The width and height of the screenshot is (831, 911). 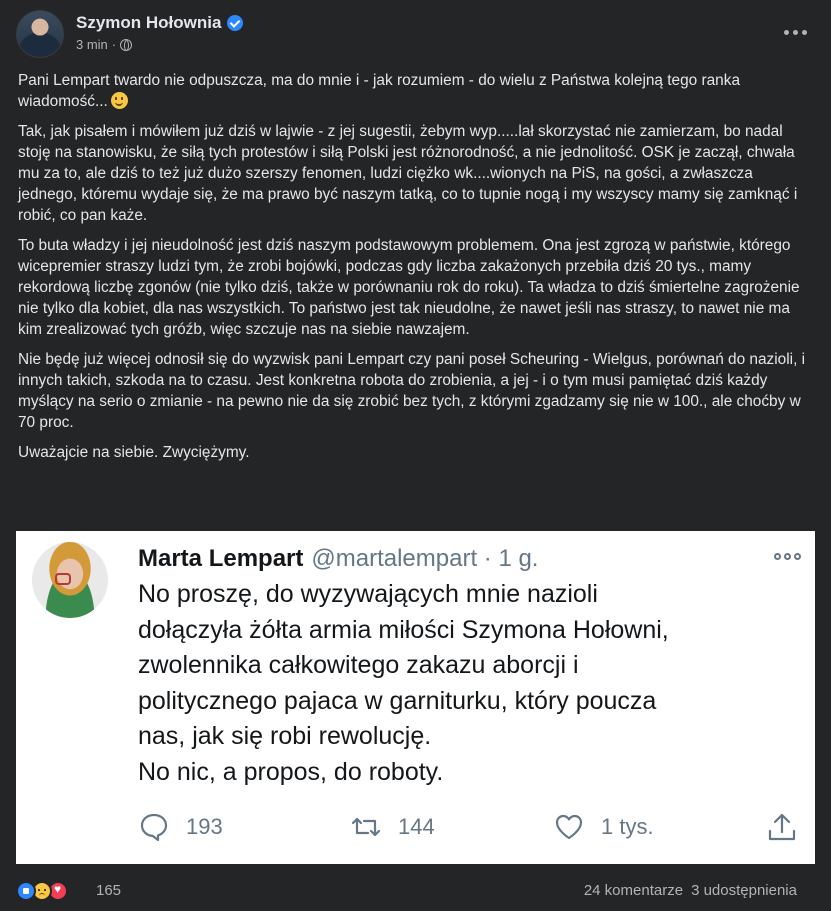 What do you see at coordinates (235, 23) in the screenshot?
I see `verified-badge-icon` at bounding box center [235, 23].